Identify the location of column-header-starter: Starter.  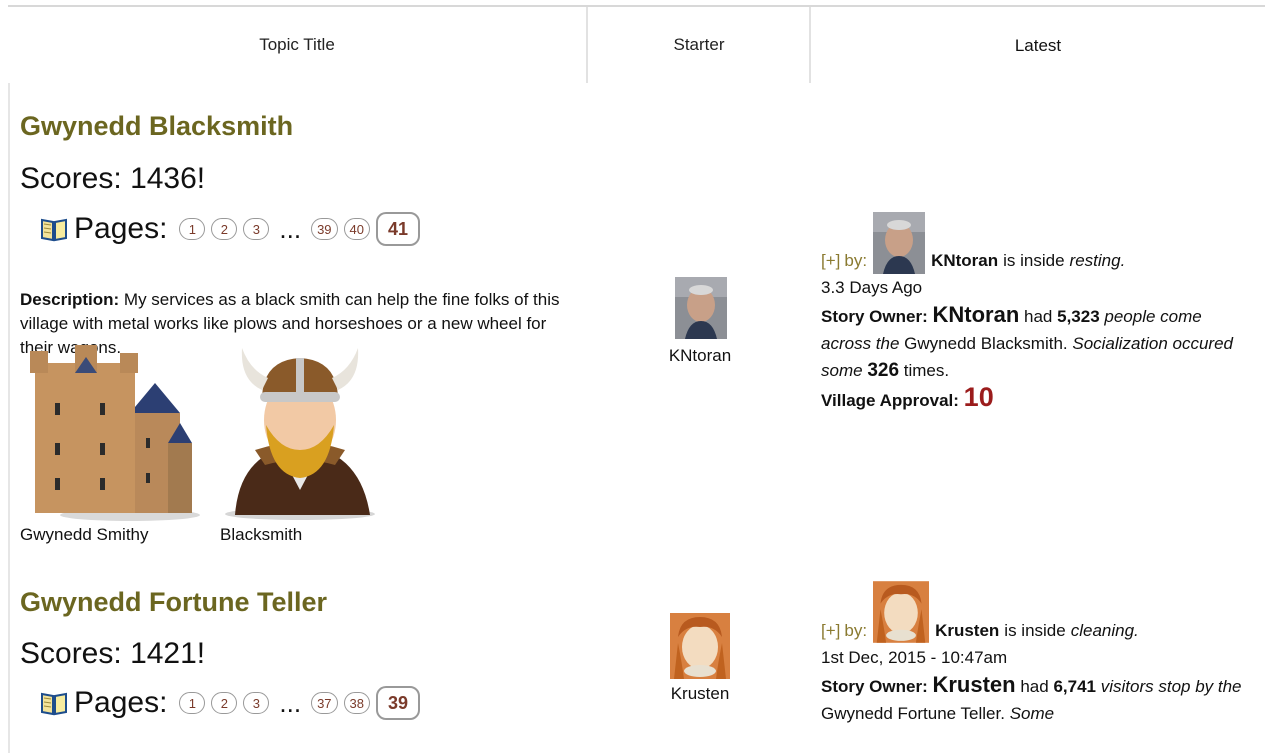
(699, 45).